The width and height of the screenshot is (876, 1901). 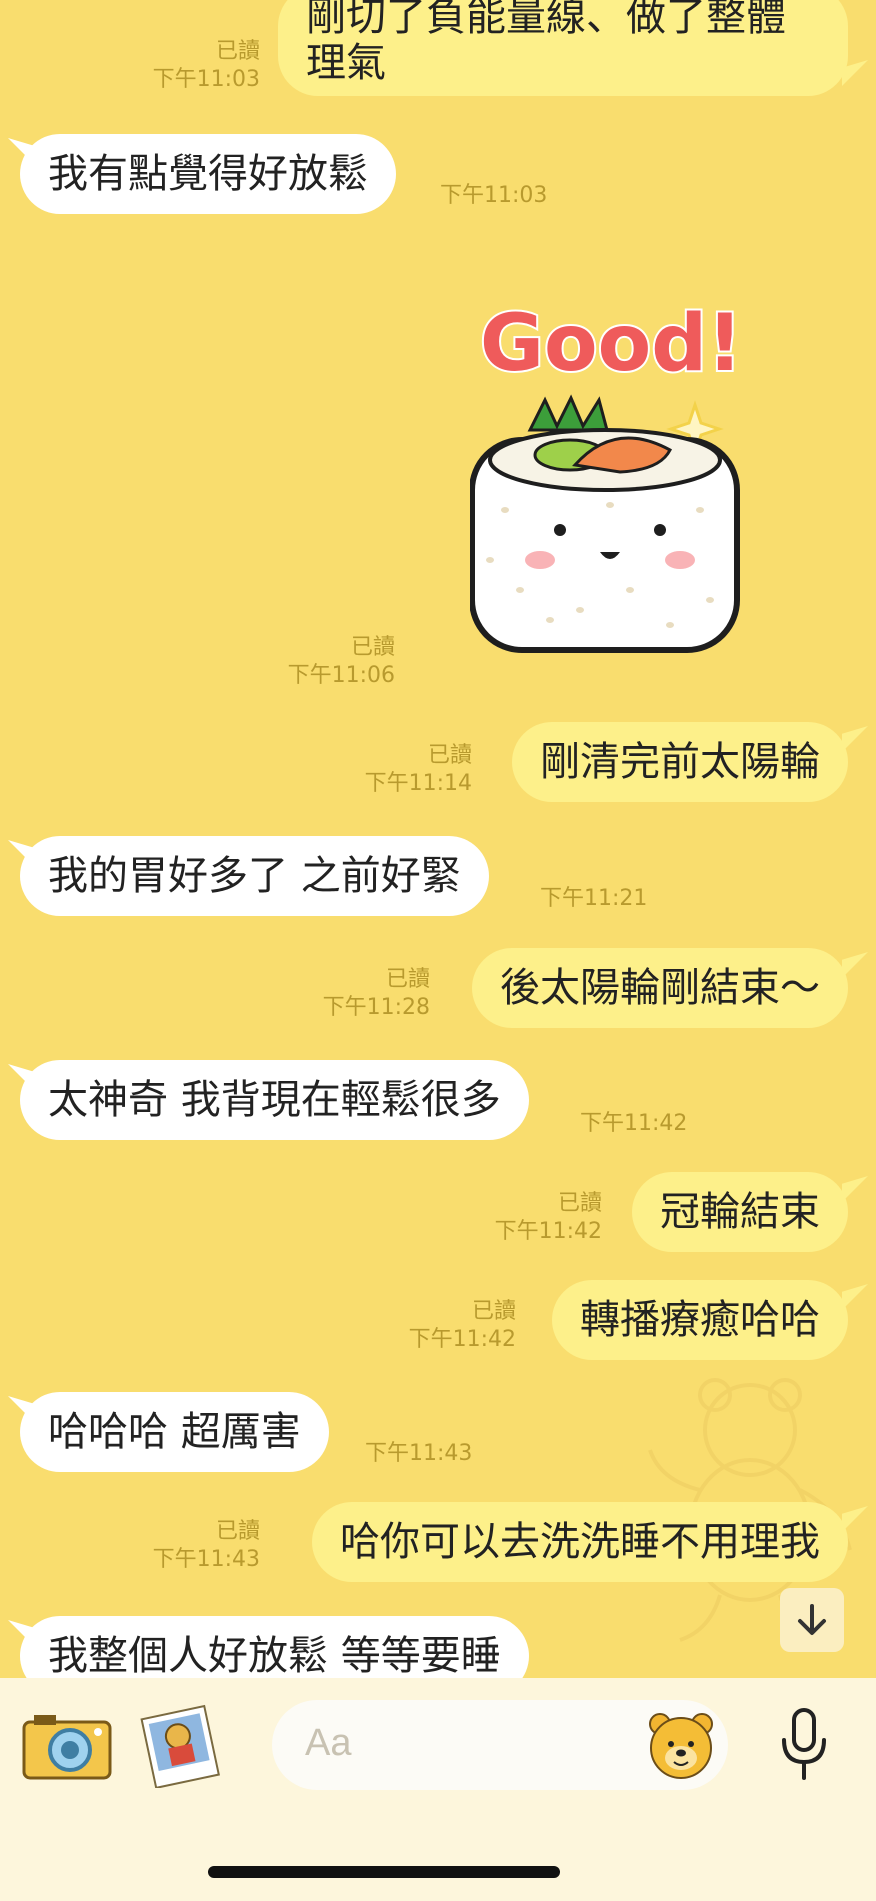 What do you see at coordinates (274, 1655) in the screenshot?
I see `message-text: 我整個人好放鬆 等等要睡` at bounding box center [274, 1655].